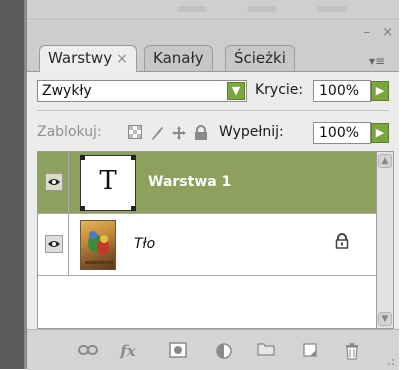  Describe the element at coordinates (342, 91) in the screenshot. I see `opacity-field: 100%` at that location.